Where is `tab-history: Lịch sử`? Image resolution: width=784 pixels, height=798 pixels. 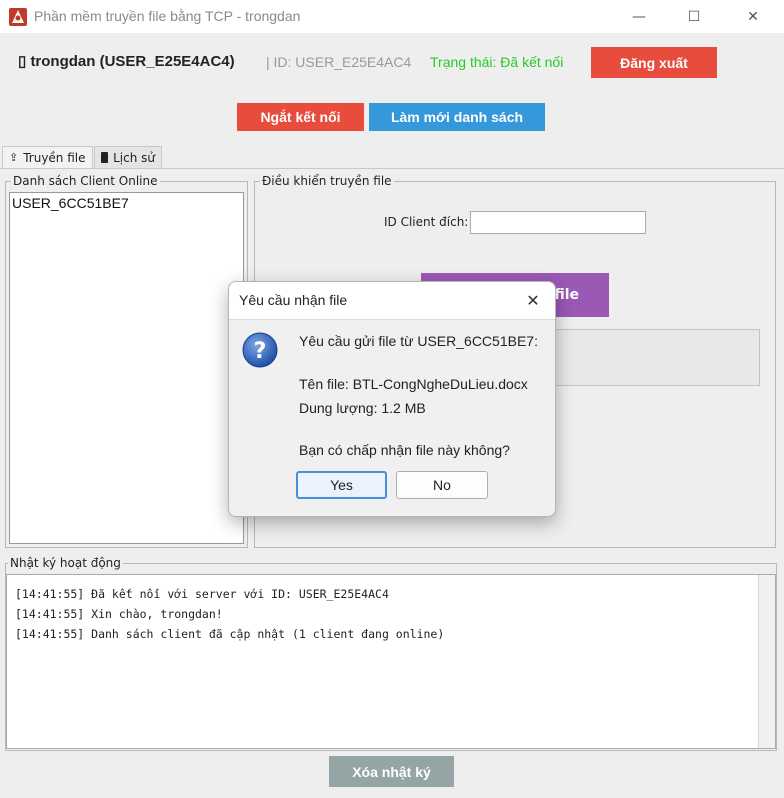
tab-history: Lịch sử is located at coordinates (128, 157).